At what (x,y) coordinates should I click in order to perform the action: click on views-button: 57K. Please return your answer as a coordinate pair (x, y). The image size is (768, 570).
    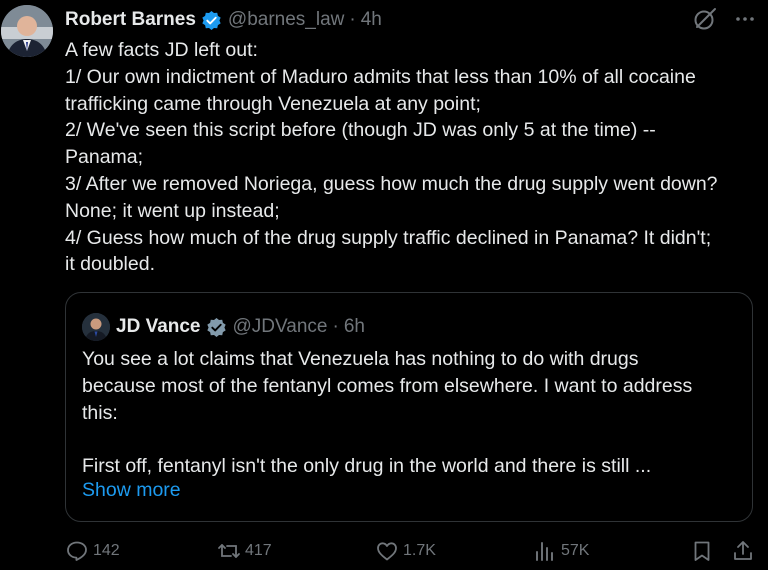
    Looking at the image, I should click on (561, 551).